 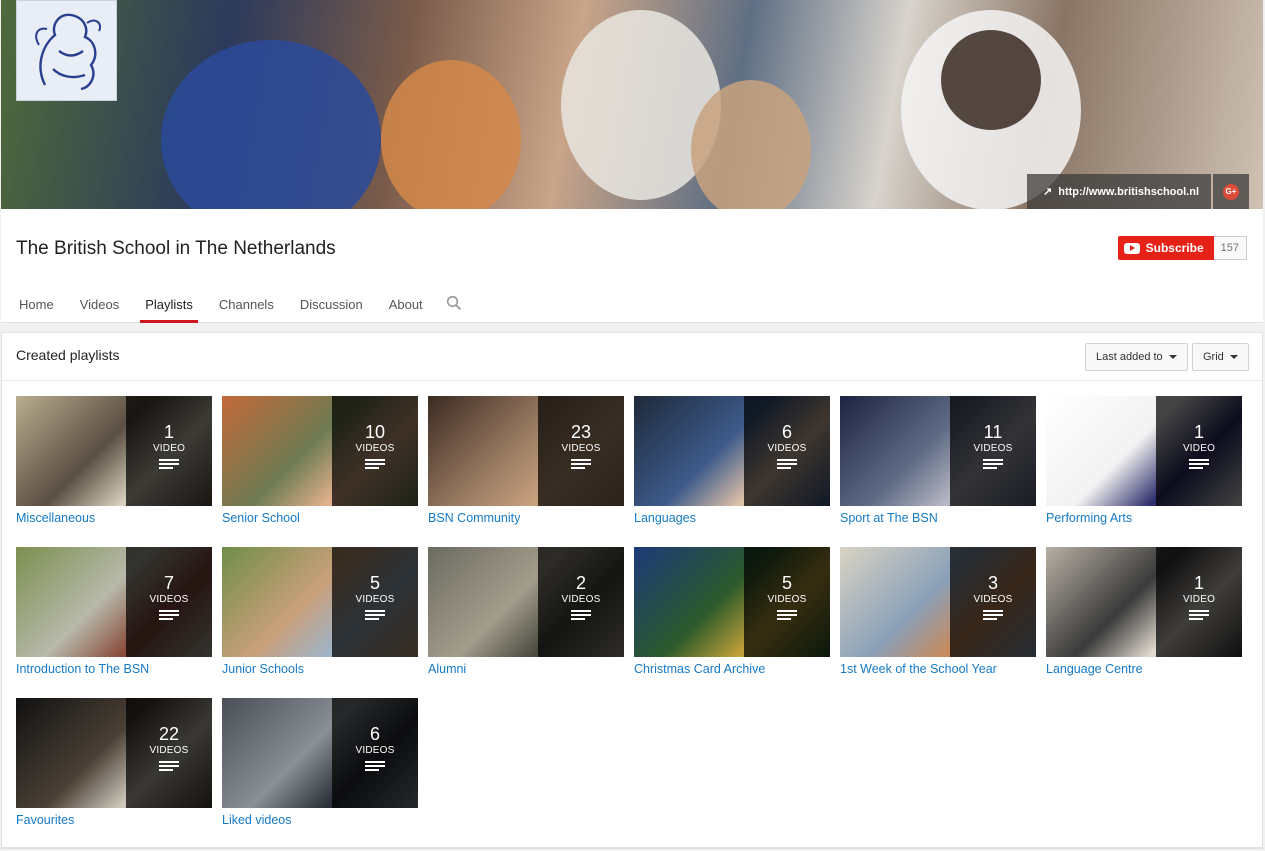 What do you see at coordinates (526, 669) in the screenshot?
I see `playlist-title: Alumni` at bounding box center [526, 669].